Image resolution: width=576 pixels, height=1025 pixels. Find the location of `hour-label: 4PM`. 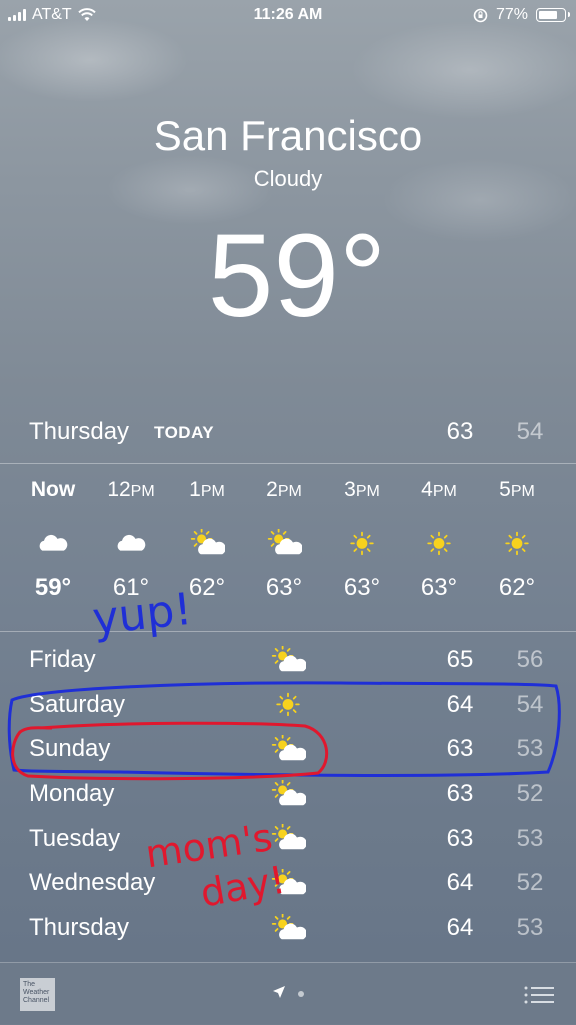

hour-label: 4PM is located at coordinates (439, 490).